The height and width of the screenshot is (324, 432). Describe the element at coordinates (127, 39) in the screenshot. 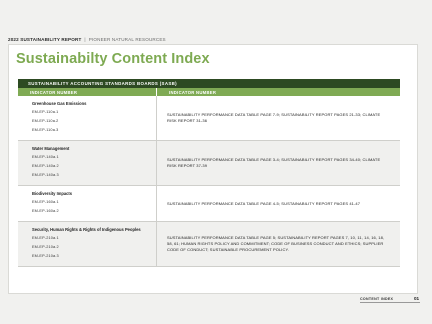

I see `organization-name: PIONEER NATURAL RESOURCES` at that location.